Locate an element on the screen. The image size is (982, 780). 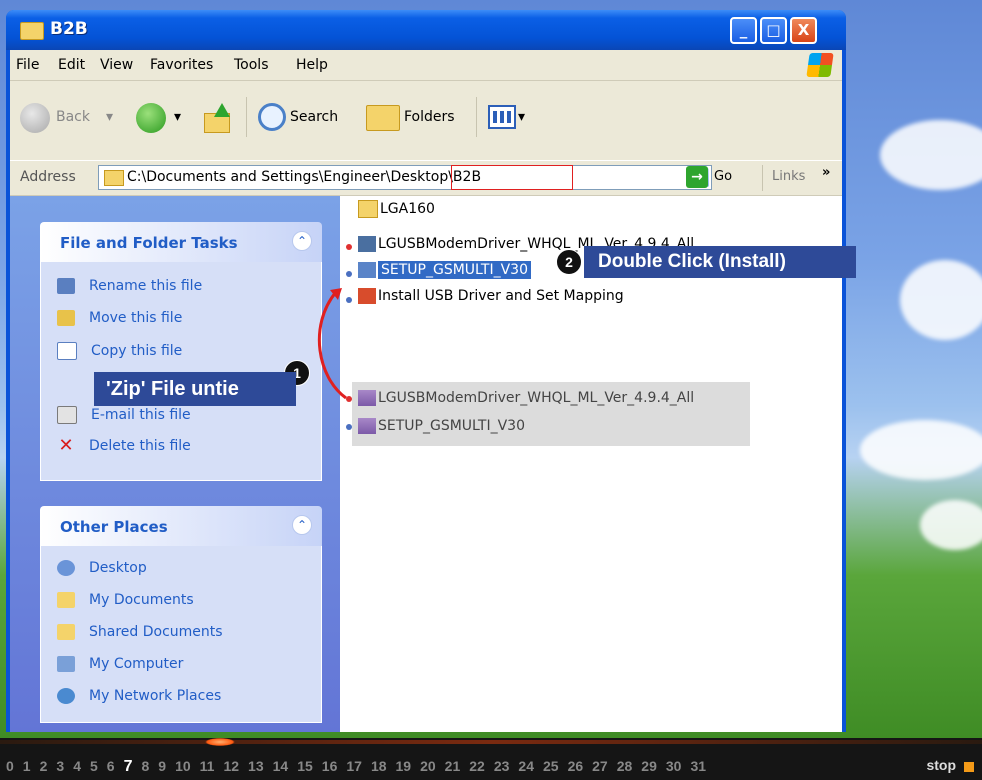
batch-file-icon is located at coordinates (367, 296).